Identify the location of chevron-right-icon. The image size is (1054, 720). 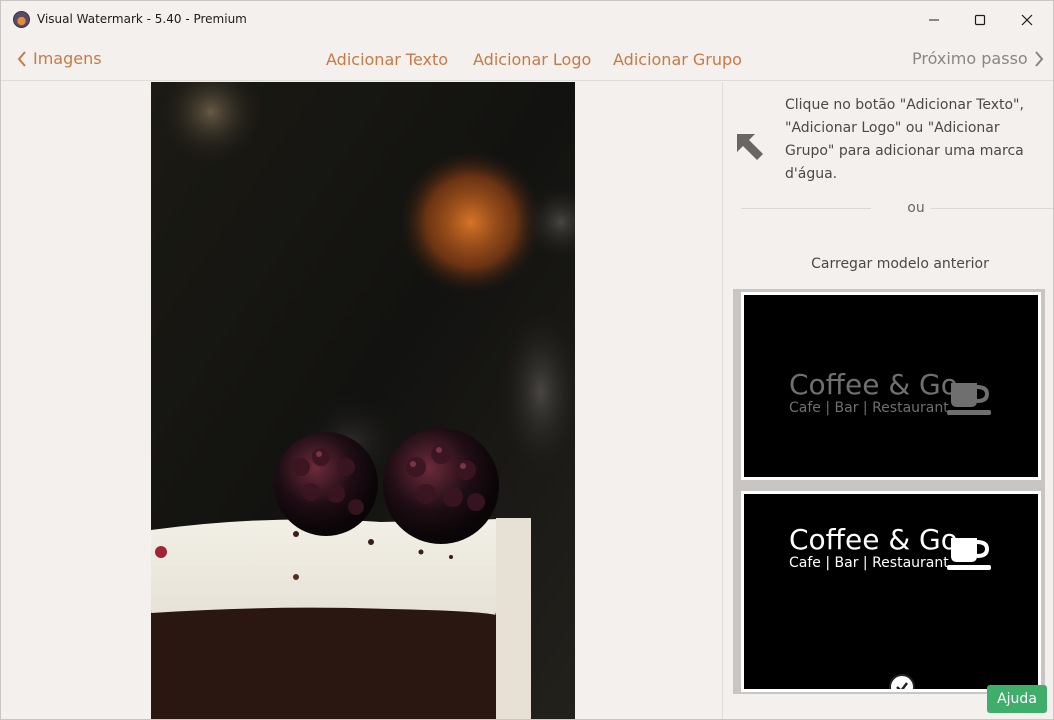
(1039, 58).